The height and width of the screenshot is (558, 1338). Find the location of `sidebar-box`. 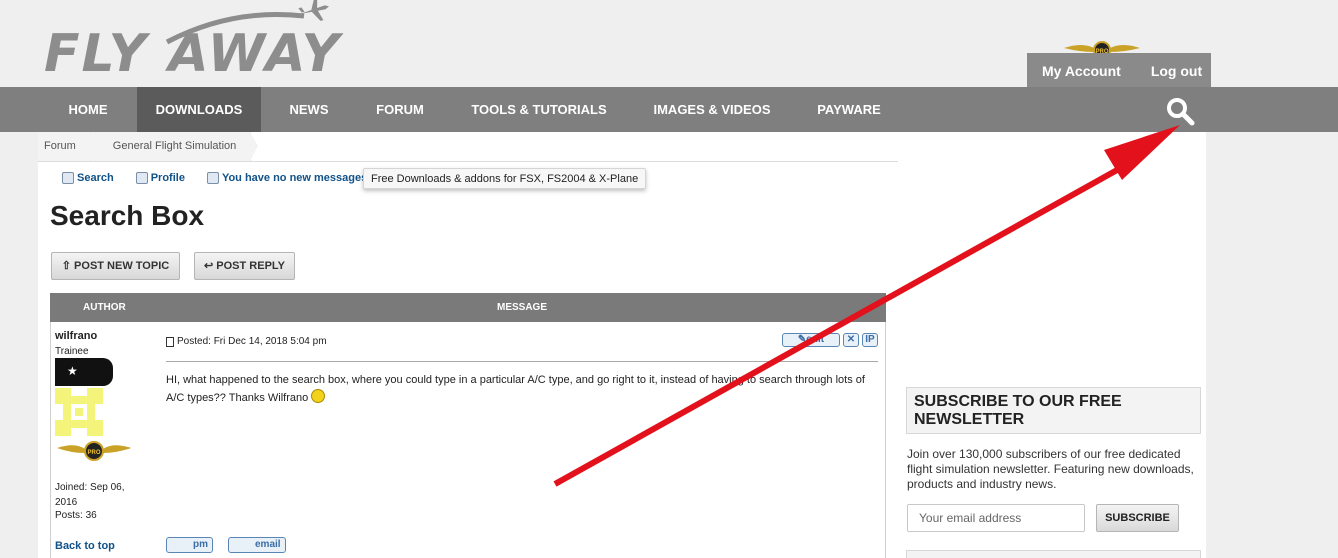

sidebar-box is located at coordinates (1053, 554).